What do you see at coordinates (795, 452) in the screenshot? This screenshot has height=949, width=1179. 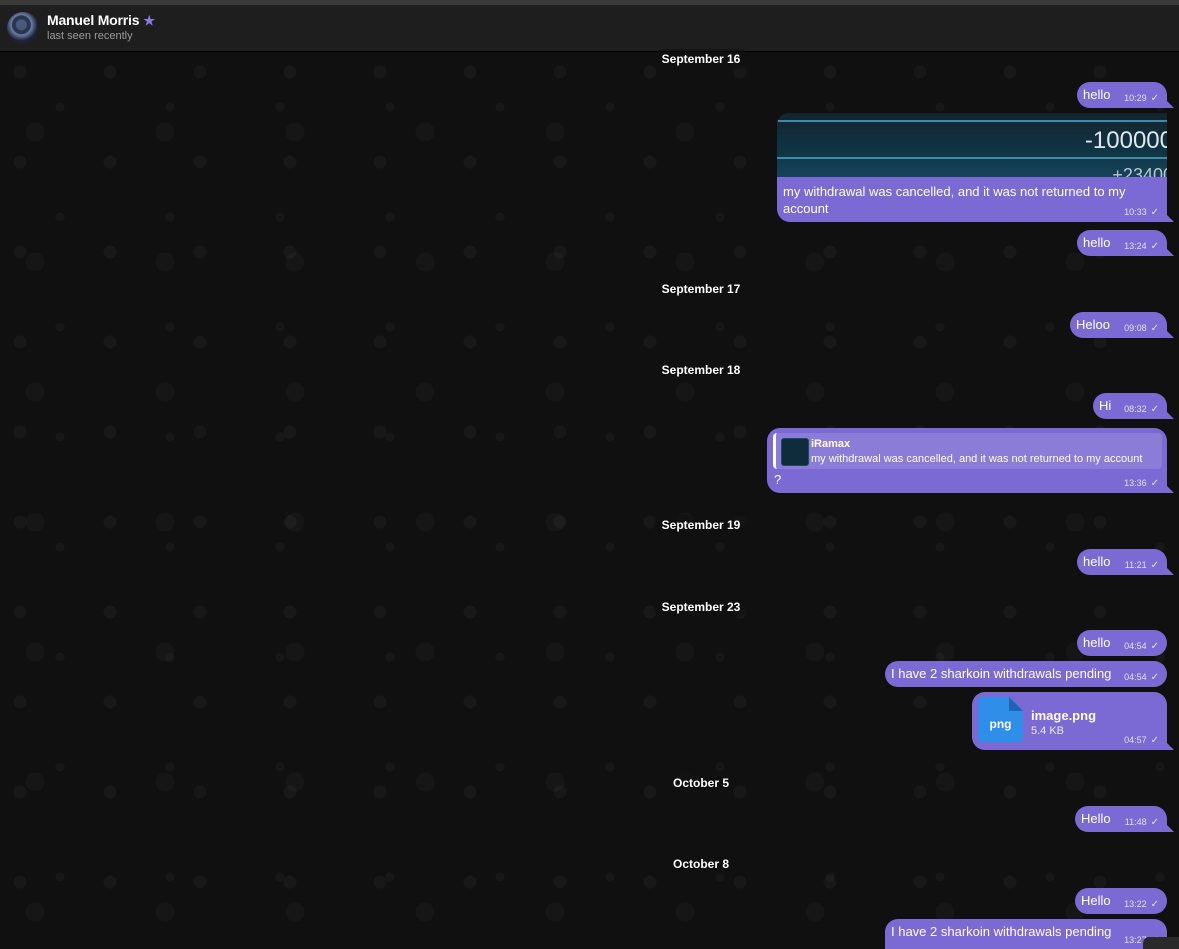 I see `reply-thumbnail` at bounding box center [795, 452].